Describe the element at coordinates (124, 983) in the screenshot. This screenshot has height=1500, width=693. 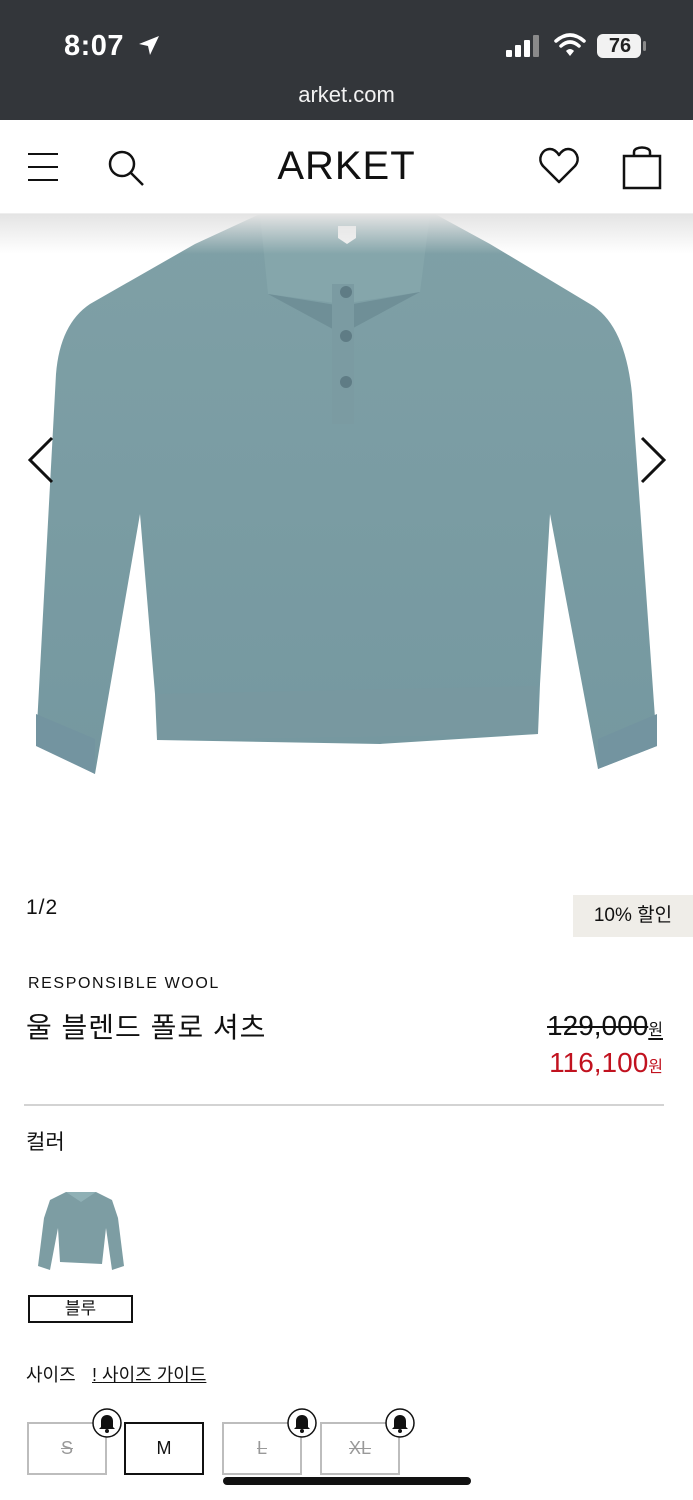
I see `collection-label: RESPONSIBLE WOOL` at that location.